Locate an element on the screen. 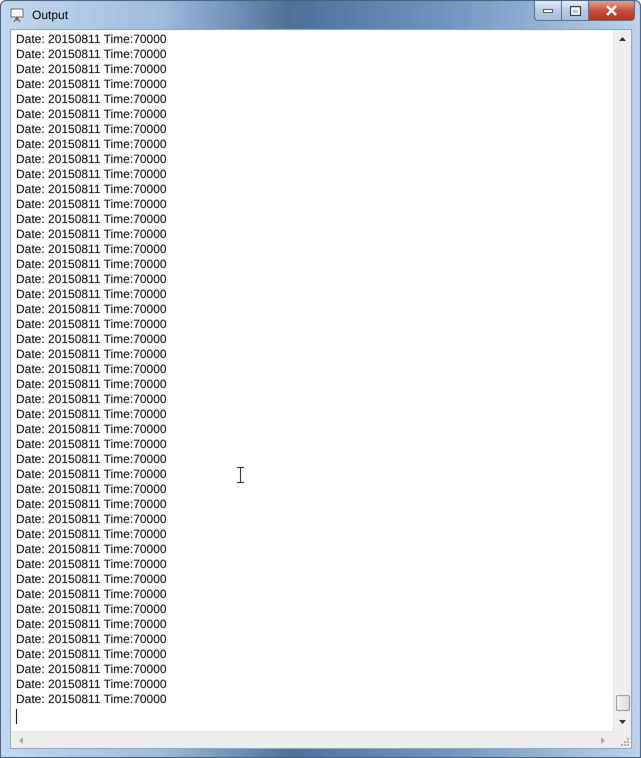 The height and width of the screenshot is (758, 641). close-button is located at coordinates (612, 11).